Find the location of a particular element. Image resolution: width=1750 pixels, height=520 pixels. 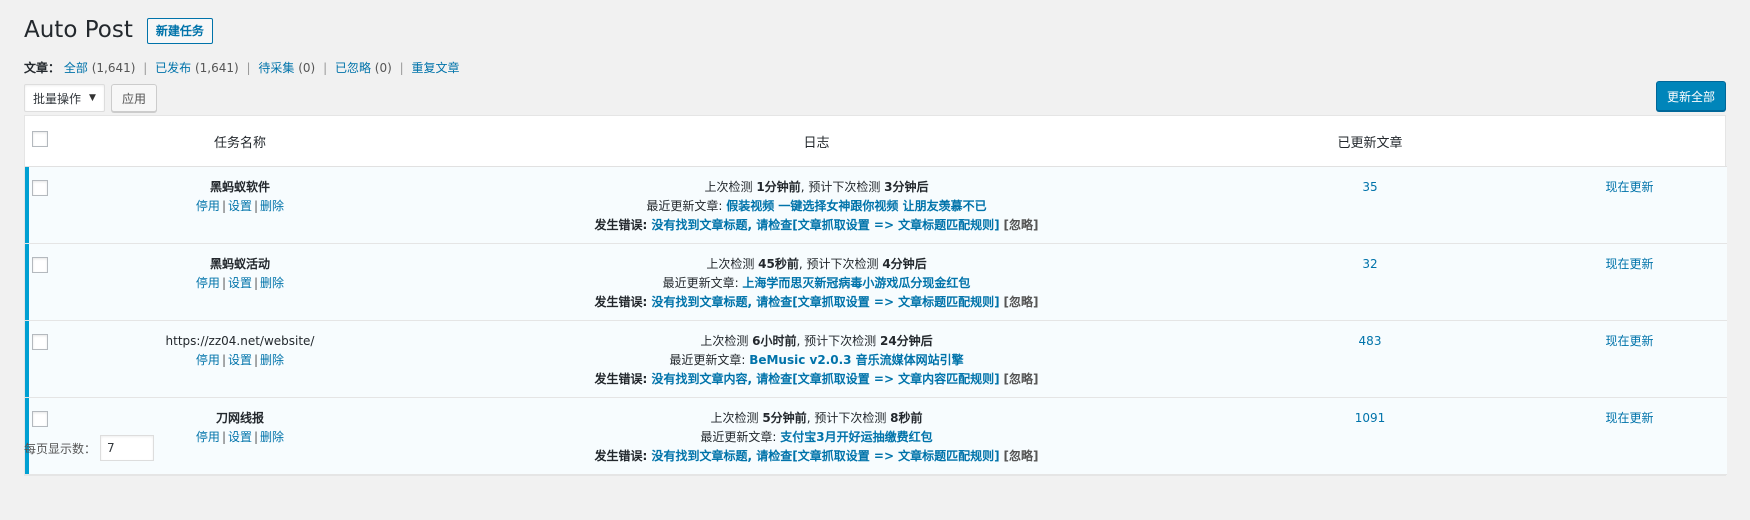

column-log: 日志 is located at coordinates (816, 141).